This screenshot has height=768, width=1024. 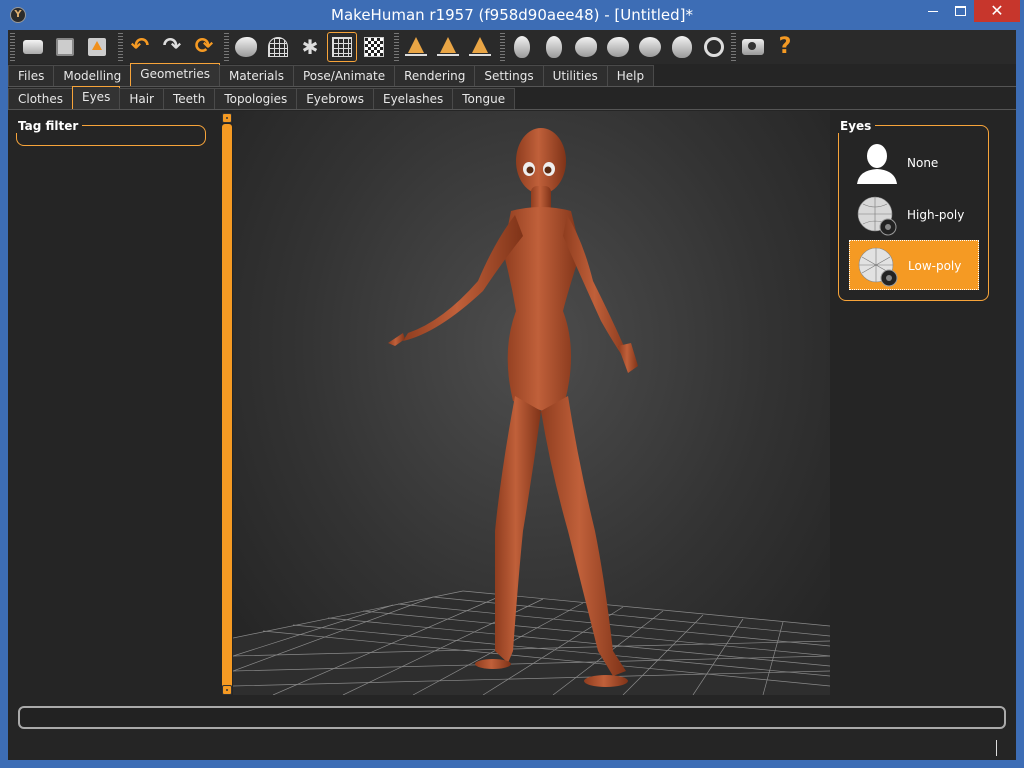 I want to click on screenshot-button, so click(x=753, y=47).